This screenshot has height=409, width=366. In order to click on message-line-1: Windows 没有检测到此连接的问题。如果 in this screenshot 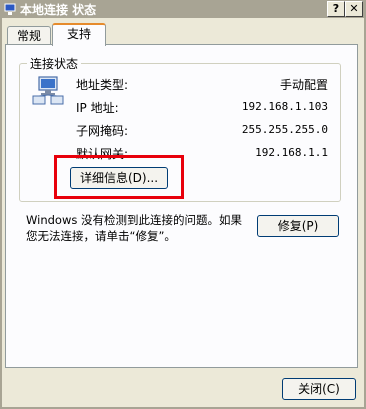, I will do `click(134, 220)`.